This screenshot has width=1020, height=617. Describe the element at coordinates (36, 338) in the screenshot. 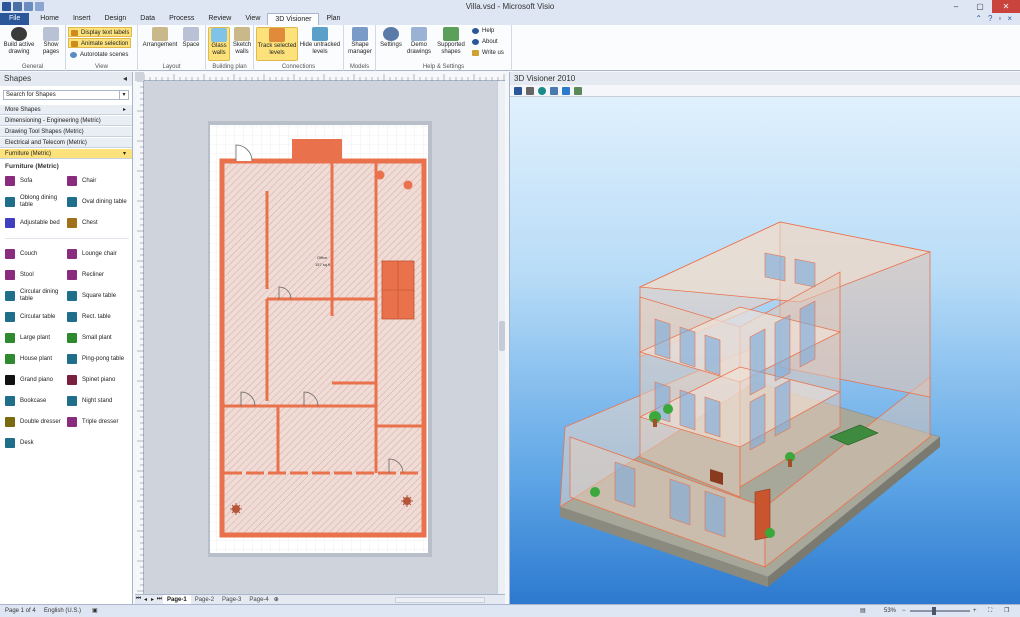

I see `shape-item: Large plant` at that location.